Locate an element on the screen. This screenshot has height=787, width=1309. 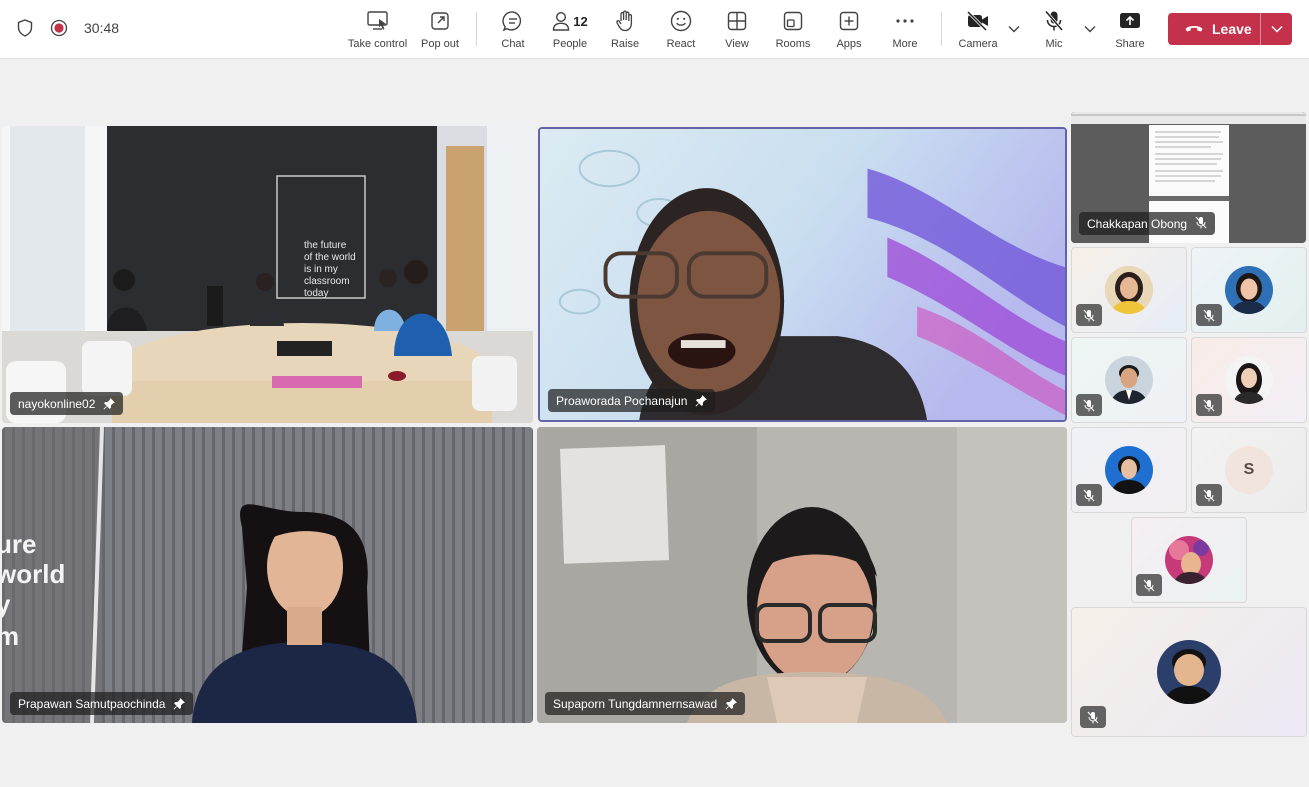
react-button: React is located at coordinates (681, 31).